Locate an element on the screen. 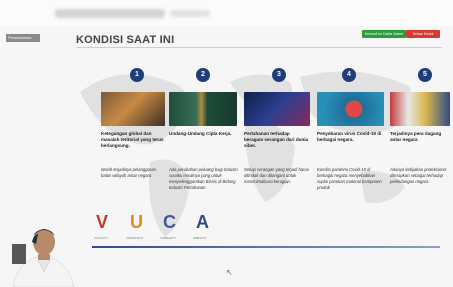  item-number-5: 5 is located at coordinates (425, 75).